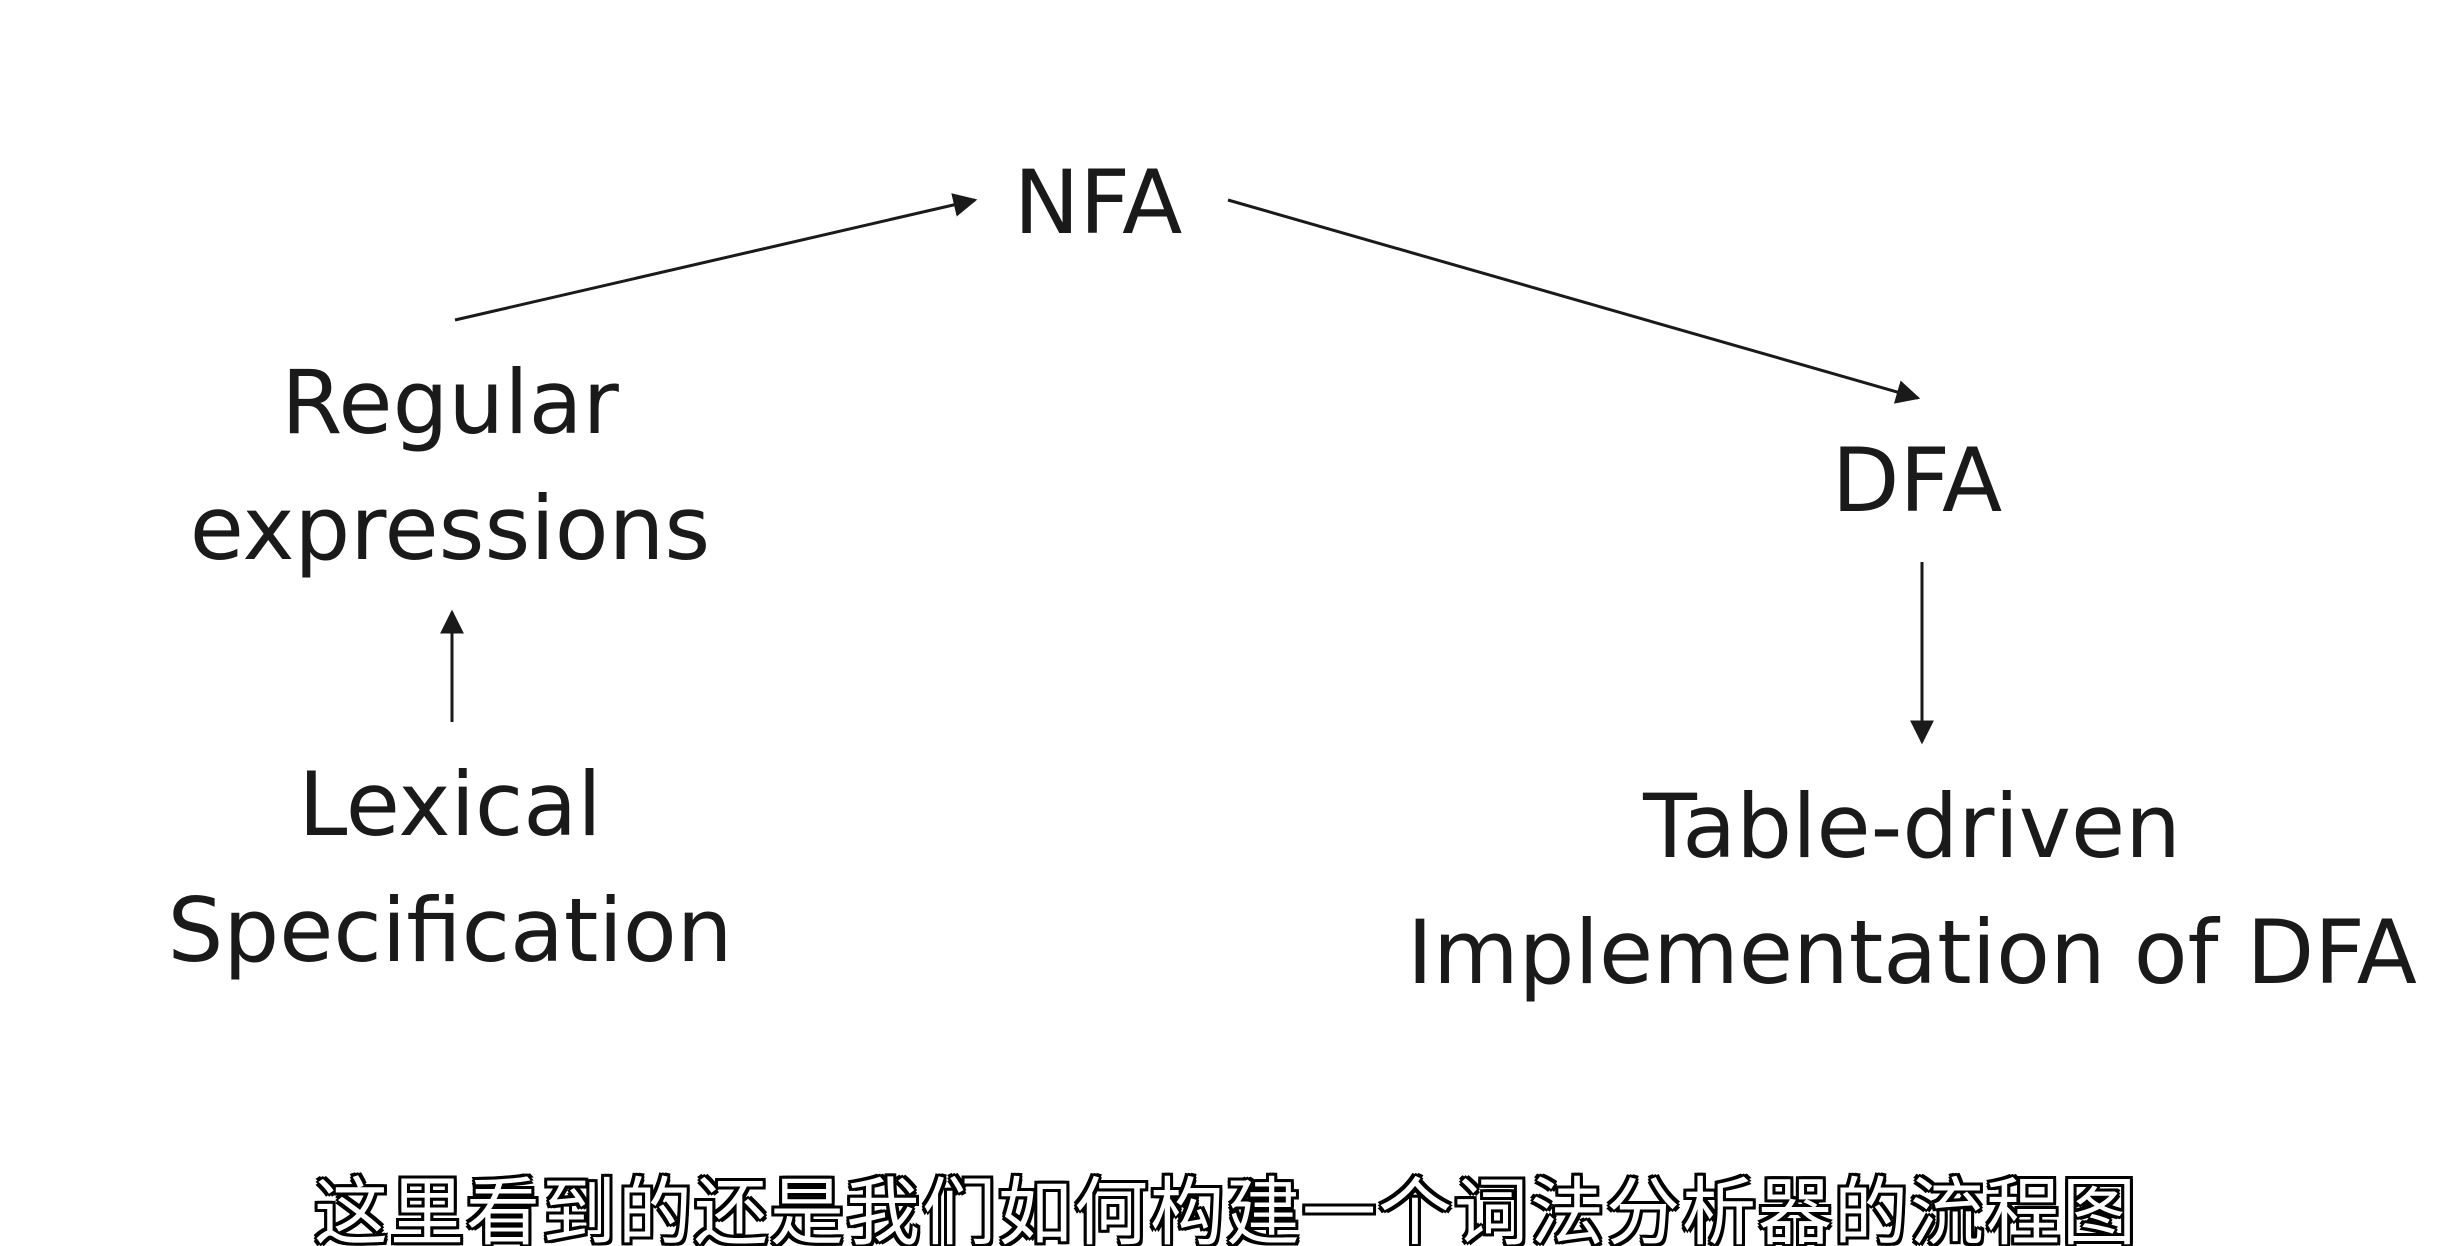 The height and width of the screenshot is (1246, 2452). What do you see at coordinates (1912, 890) in the screenshot?
I see `node-table-driven: Table-driven Implementation of DFA` at bounding box center [1912, 890].